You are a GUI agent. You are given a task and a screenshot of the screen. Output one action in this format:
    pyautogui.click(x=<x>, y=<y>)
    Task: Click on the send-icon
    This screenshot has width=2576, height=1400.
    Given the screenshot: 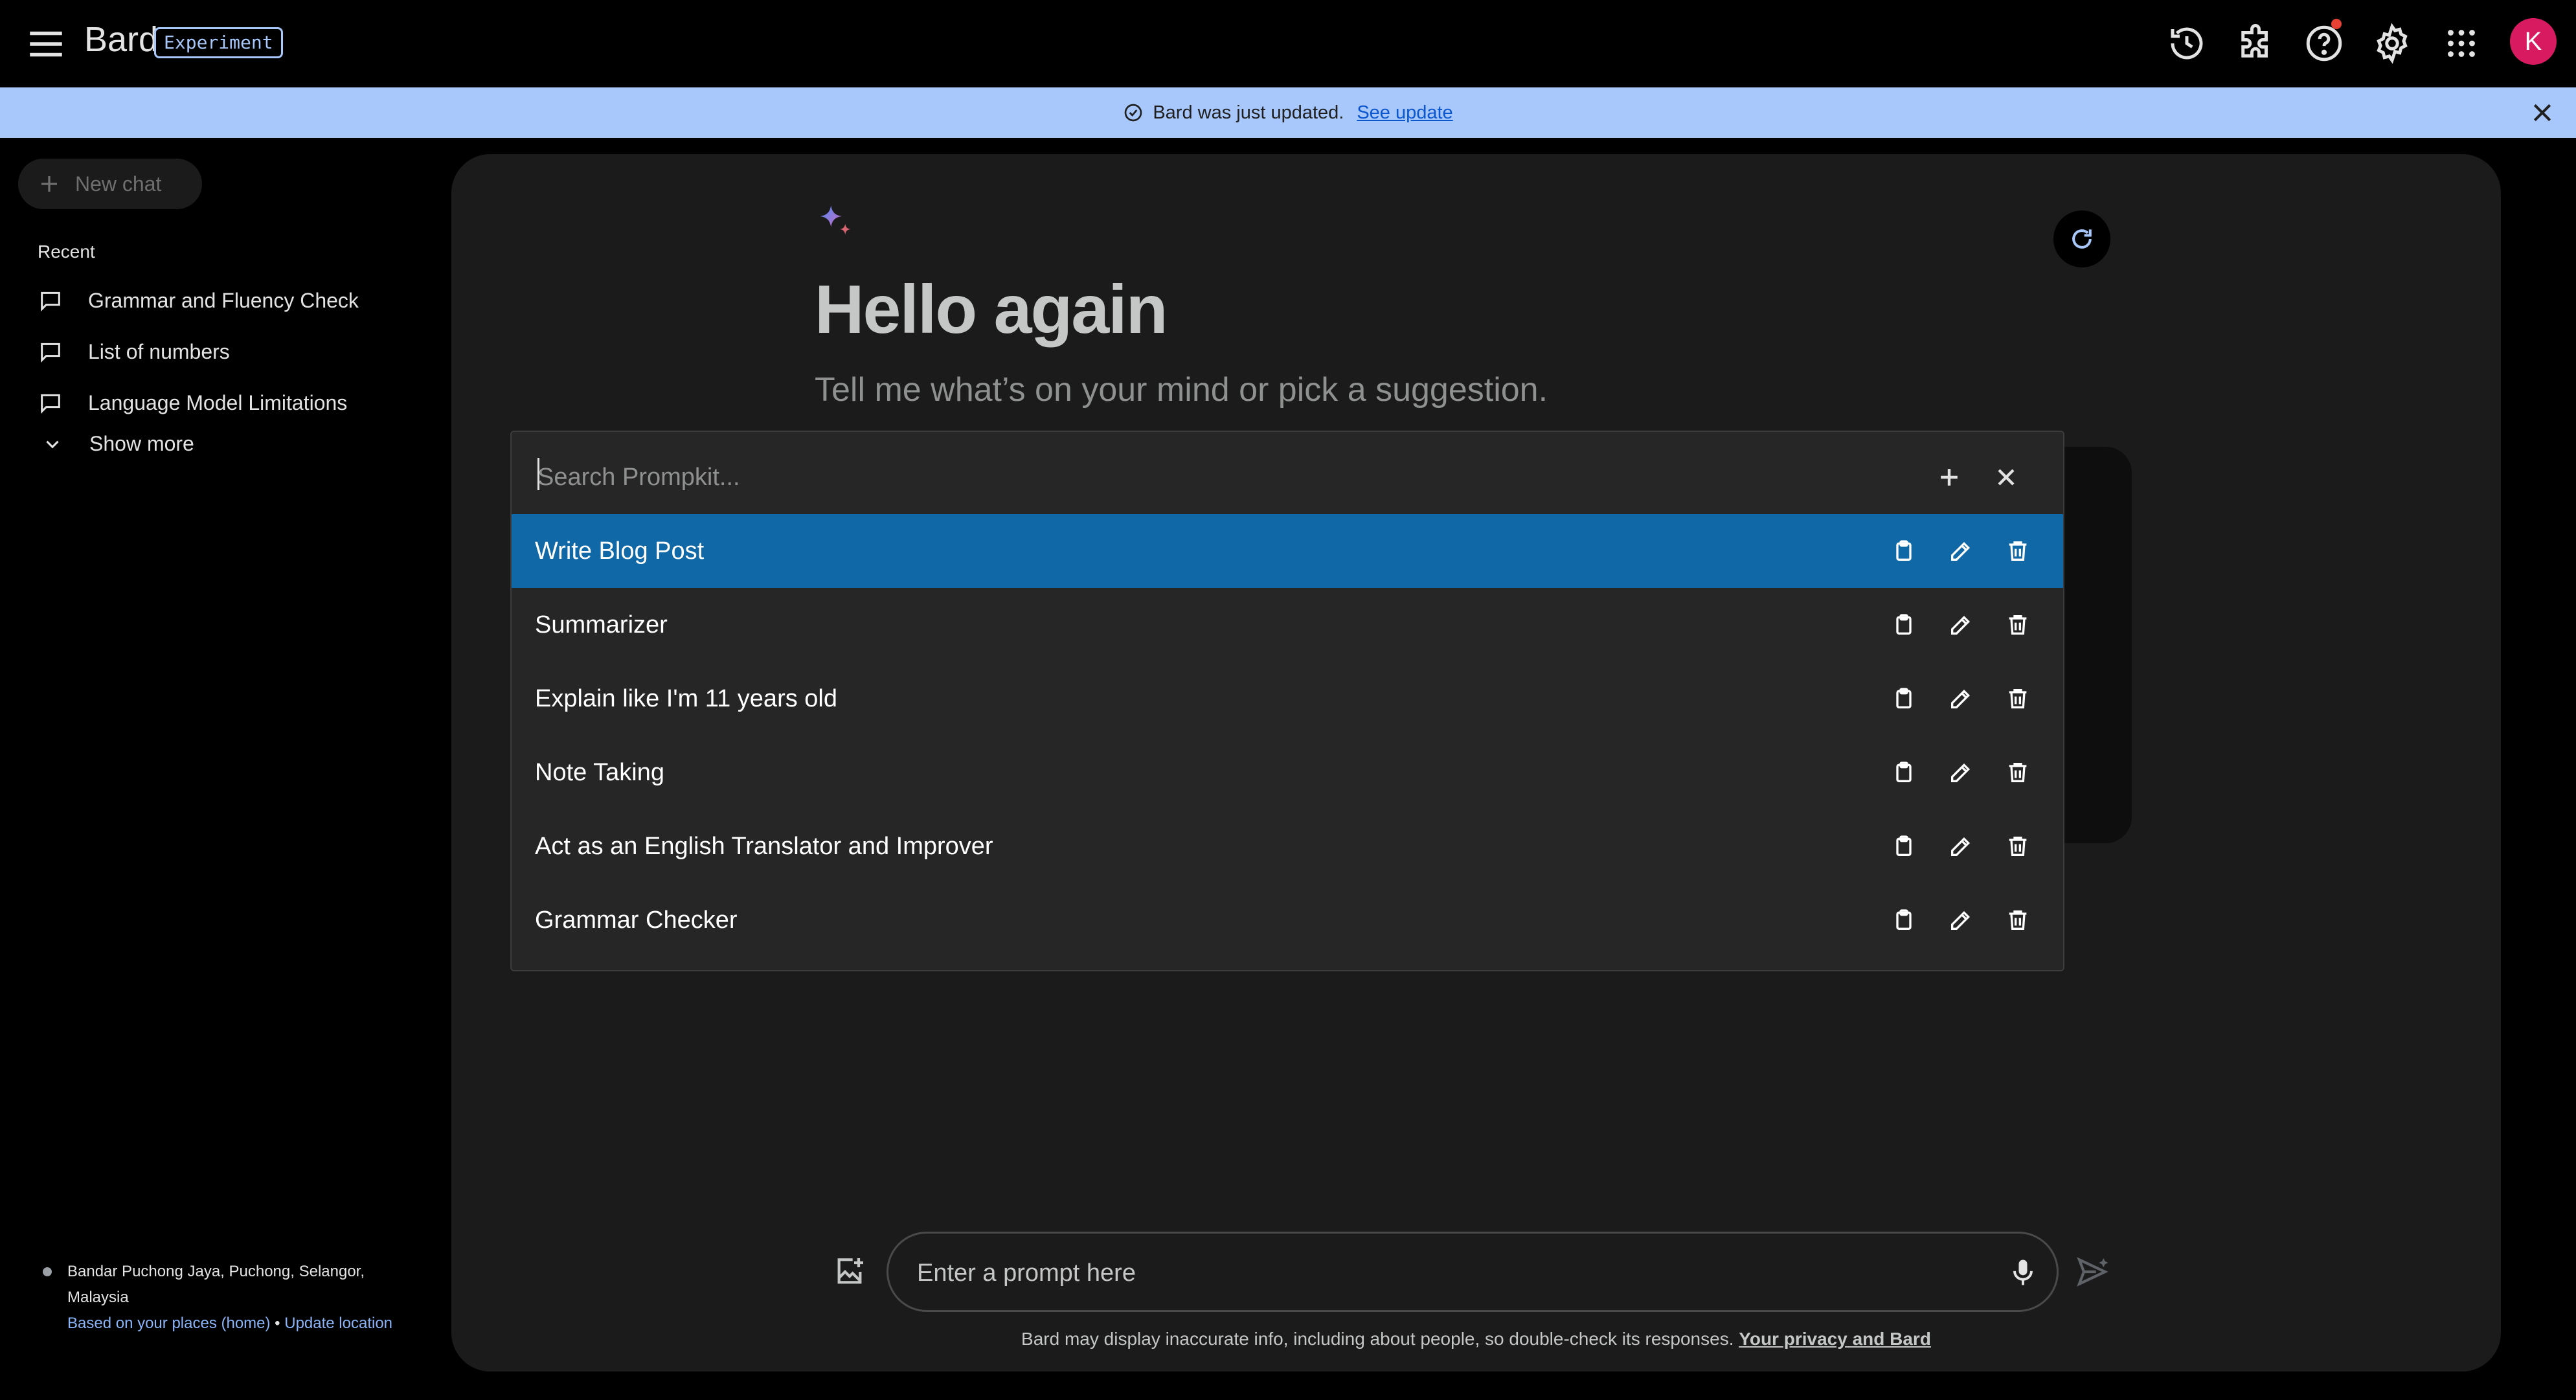 What is the action you would take?
    pyautogui.click(x=2093, y=1272)
    